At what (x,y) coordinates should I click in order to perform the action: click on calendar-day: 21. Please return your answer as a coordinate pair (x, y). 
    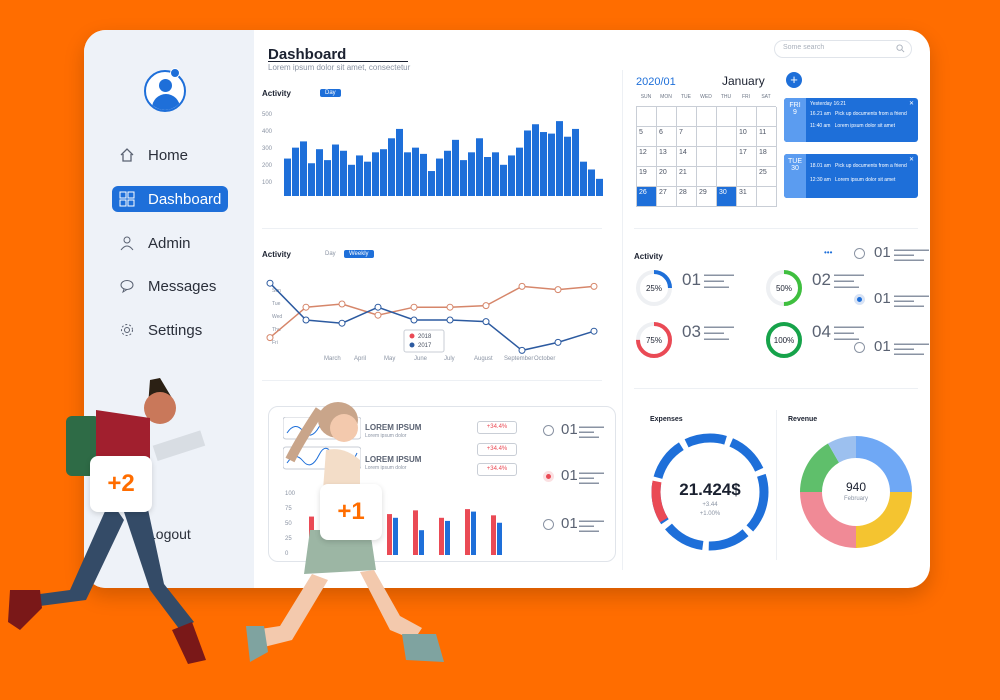
    Looking at the image, I should click on (687, 177).